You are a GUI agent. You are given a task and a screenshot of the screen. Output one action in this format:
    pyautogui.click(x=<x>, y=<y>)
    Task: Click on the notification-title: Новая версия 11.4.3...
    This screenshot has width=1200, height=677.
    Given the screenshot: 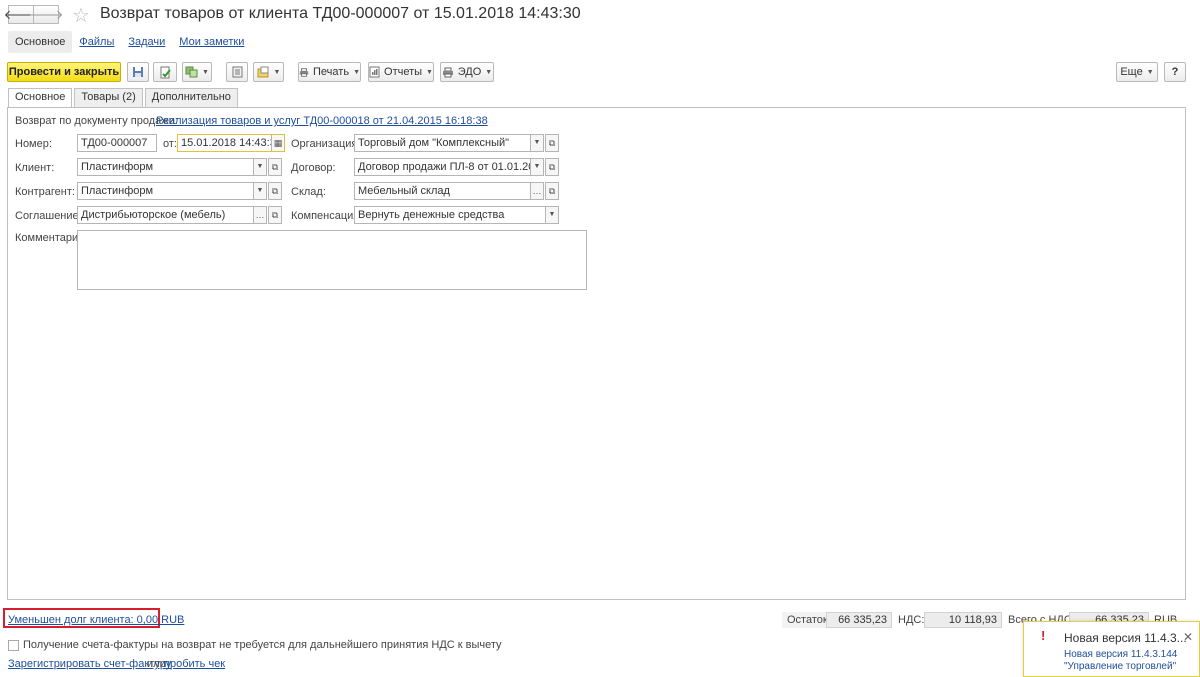 What is the action you would take?
    pyautogui.click(x=1125, y=638)
    